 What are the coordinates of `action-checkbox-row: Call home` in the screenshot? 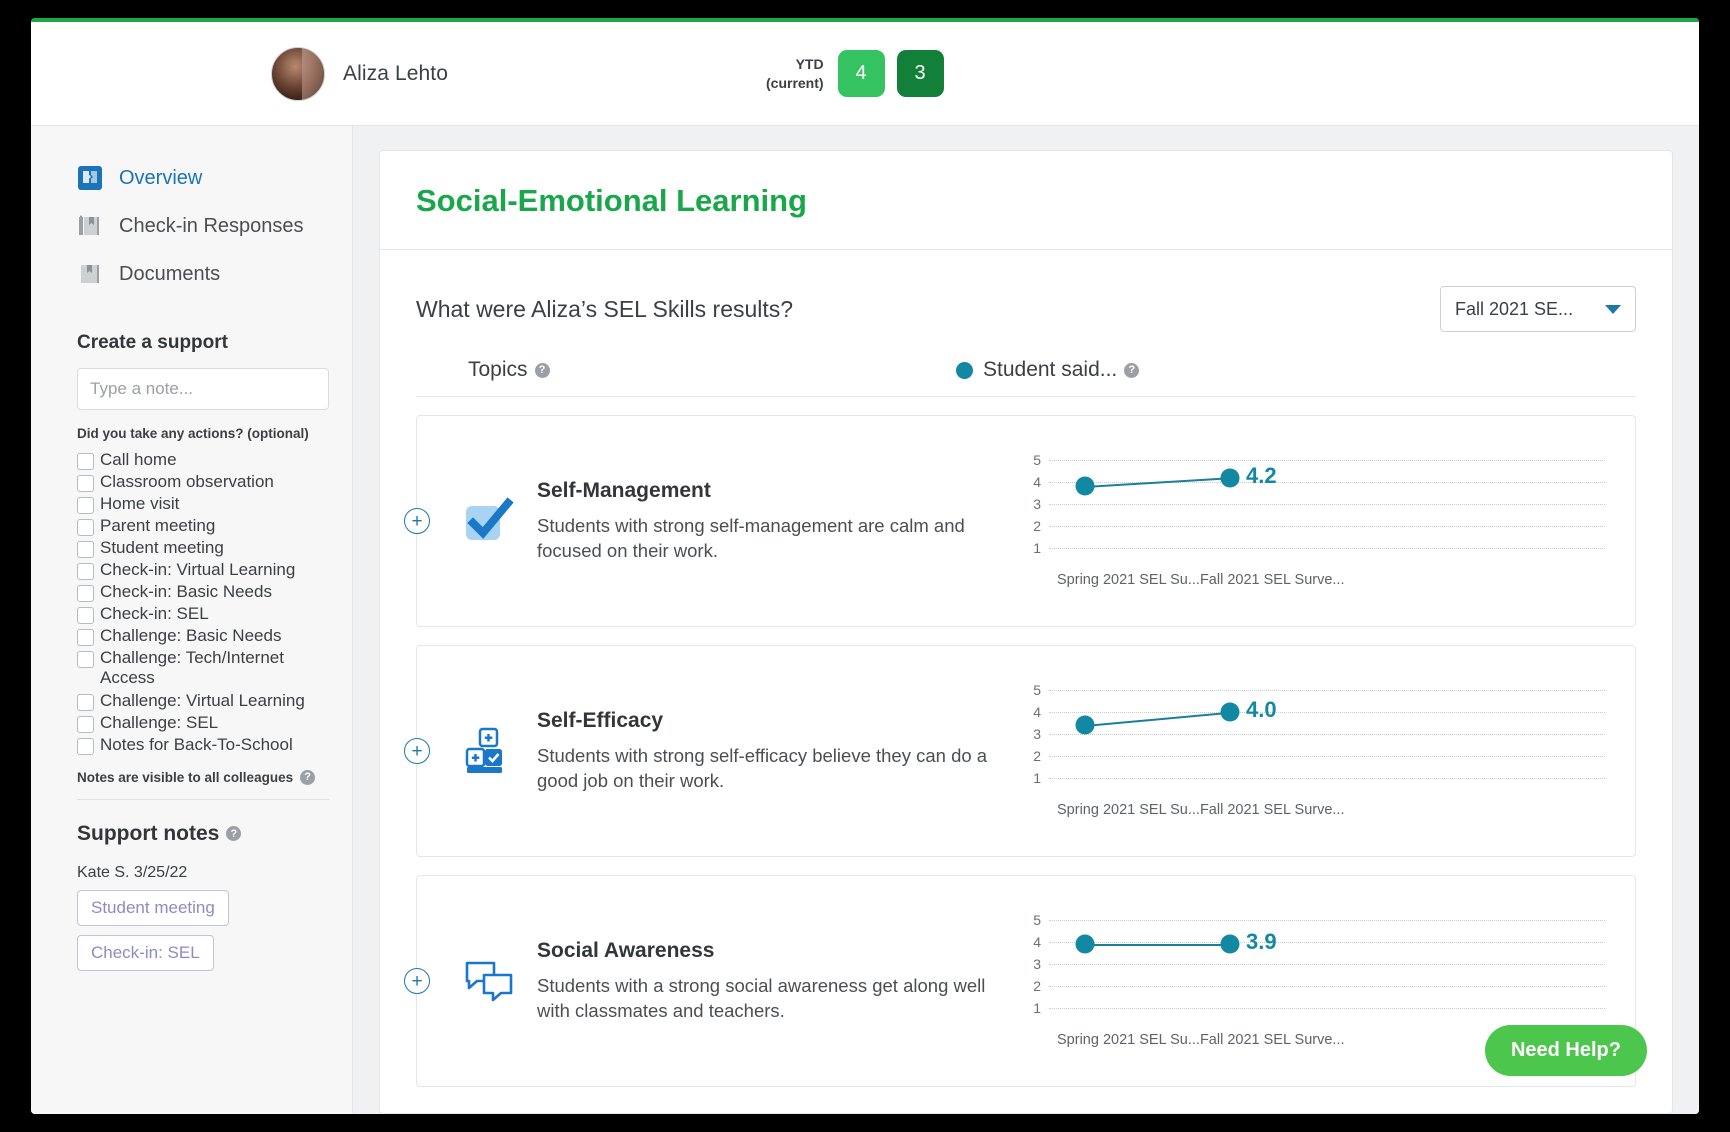 It's located at (202, 460).